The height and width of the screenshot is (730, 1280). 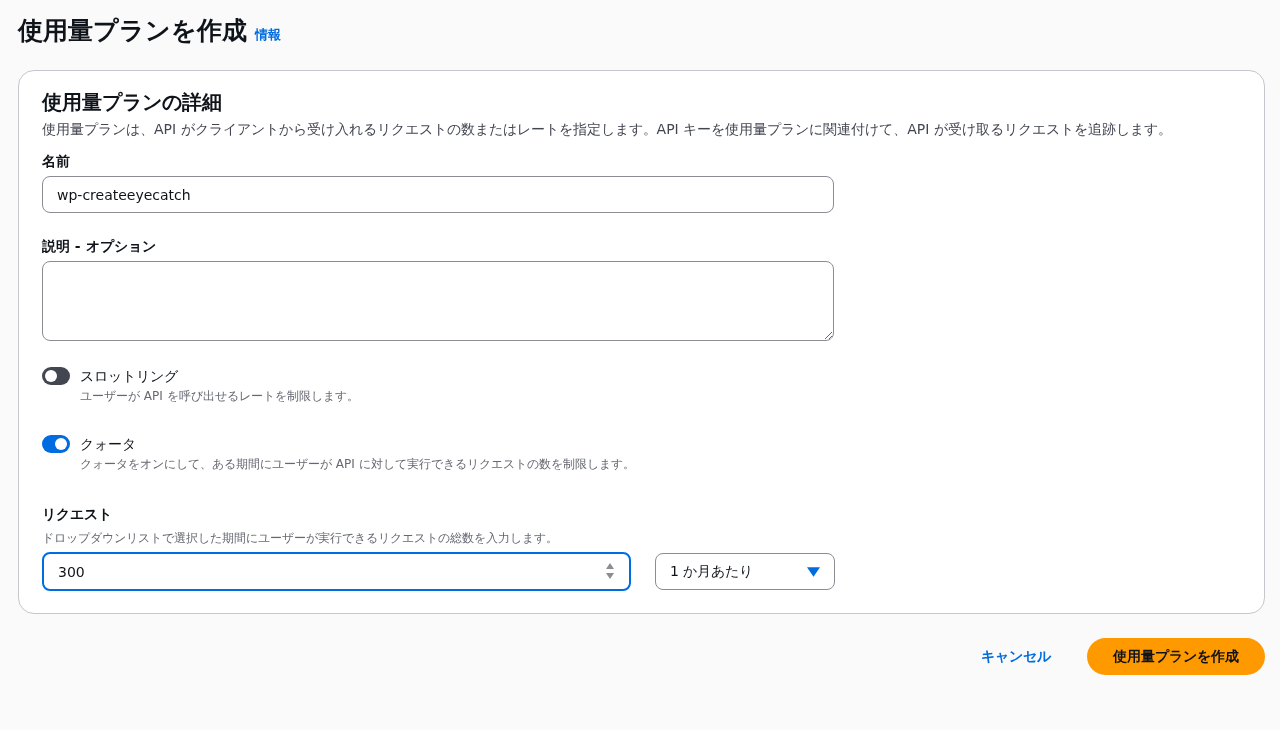 What do you see at coordinates (1176, 656) in the screenshot?
I see `create-button: 使用量プランを作成` at bounding box center [1176, 656].